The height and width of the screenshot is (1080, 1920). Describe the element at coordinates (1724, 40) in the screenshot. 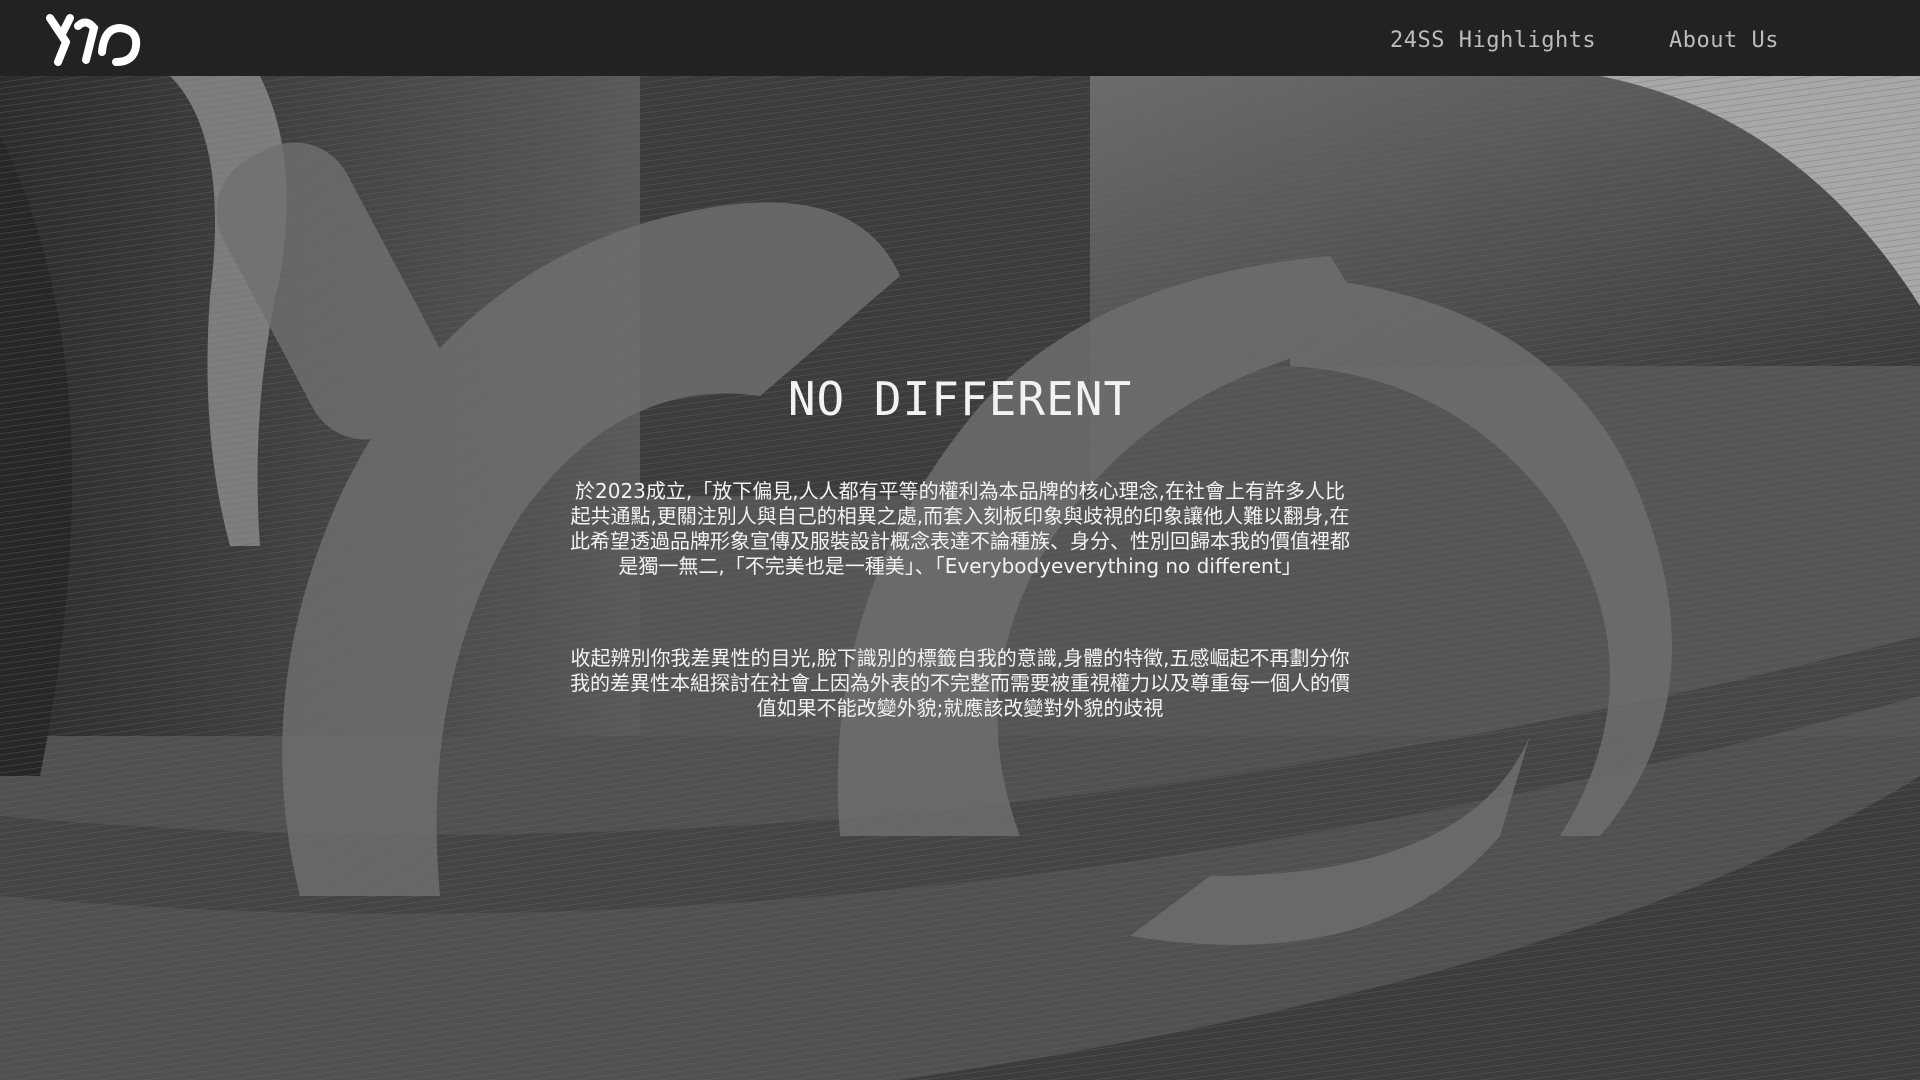

I see `nav-link-about-us: About Us` at that location.